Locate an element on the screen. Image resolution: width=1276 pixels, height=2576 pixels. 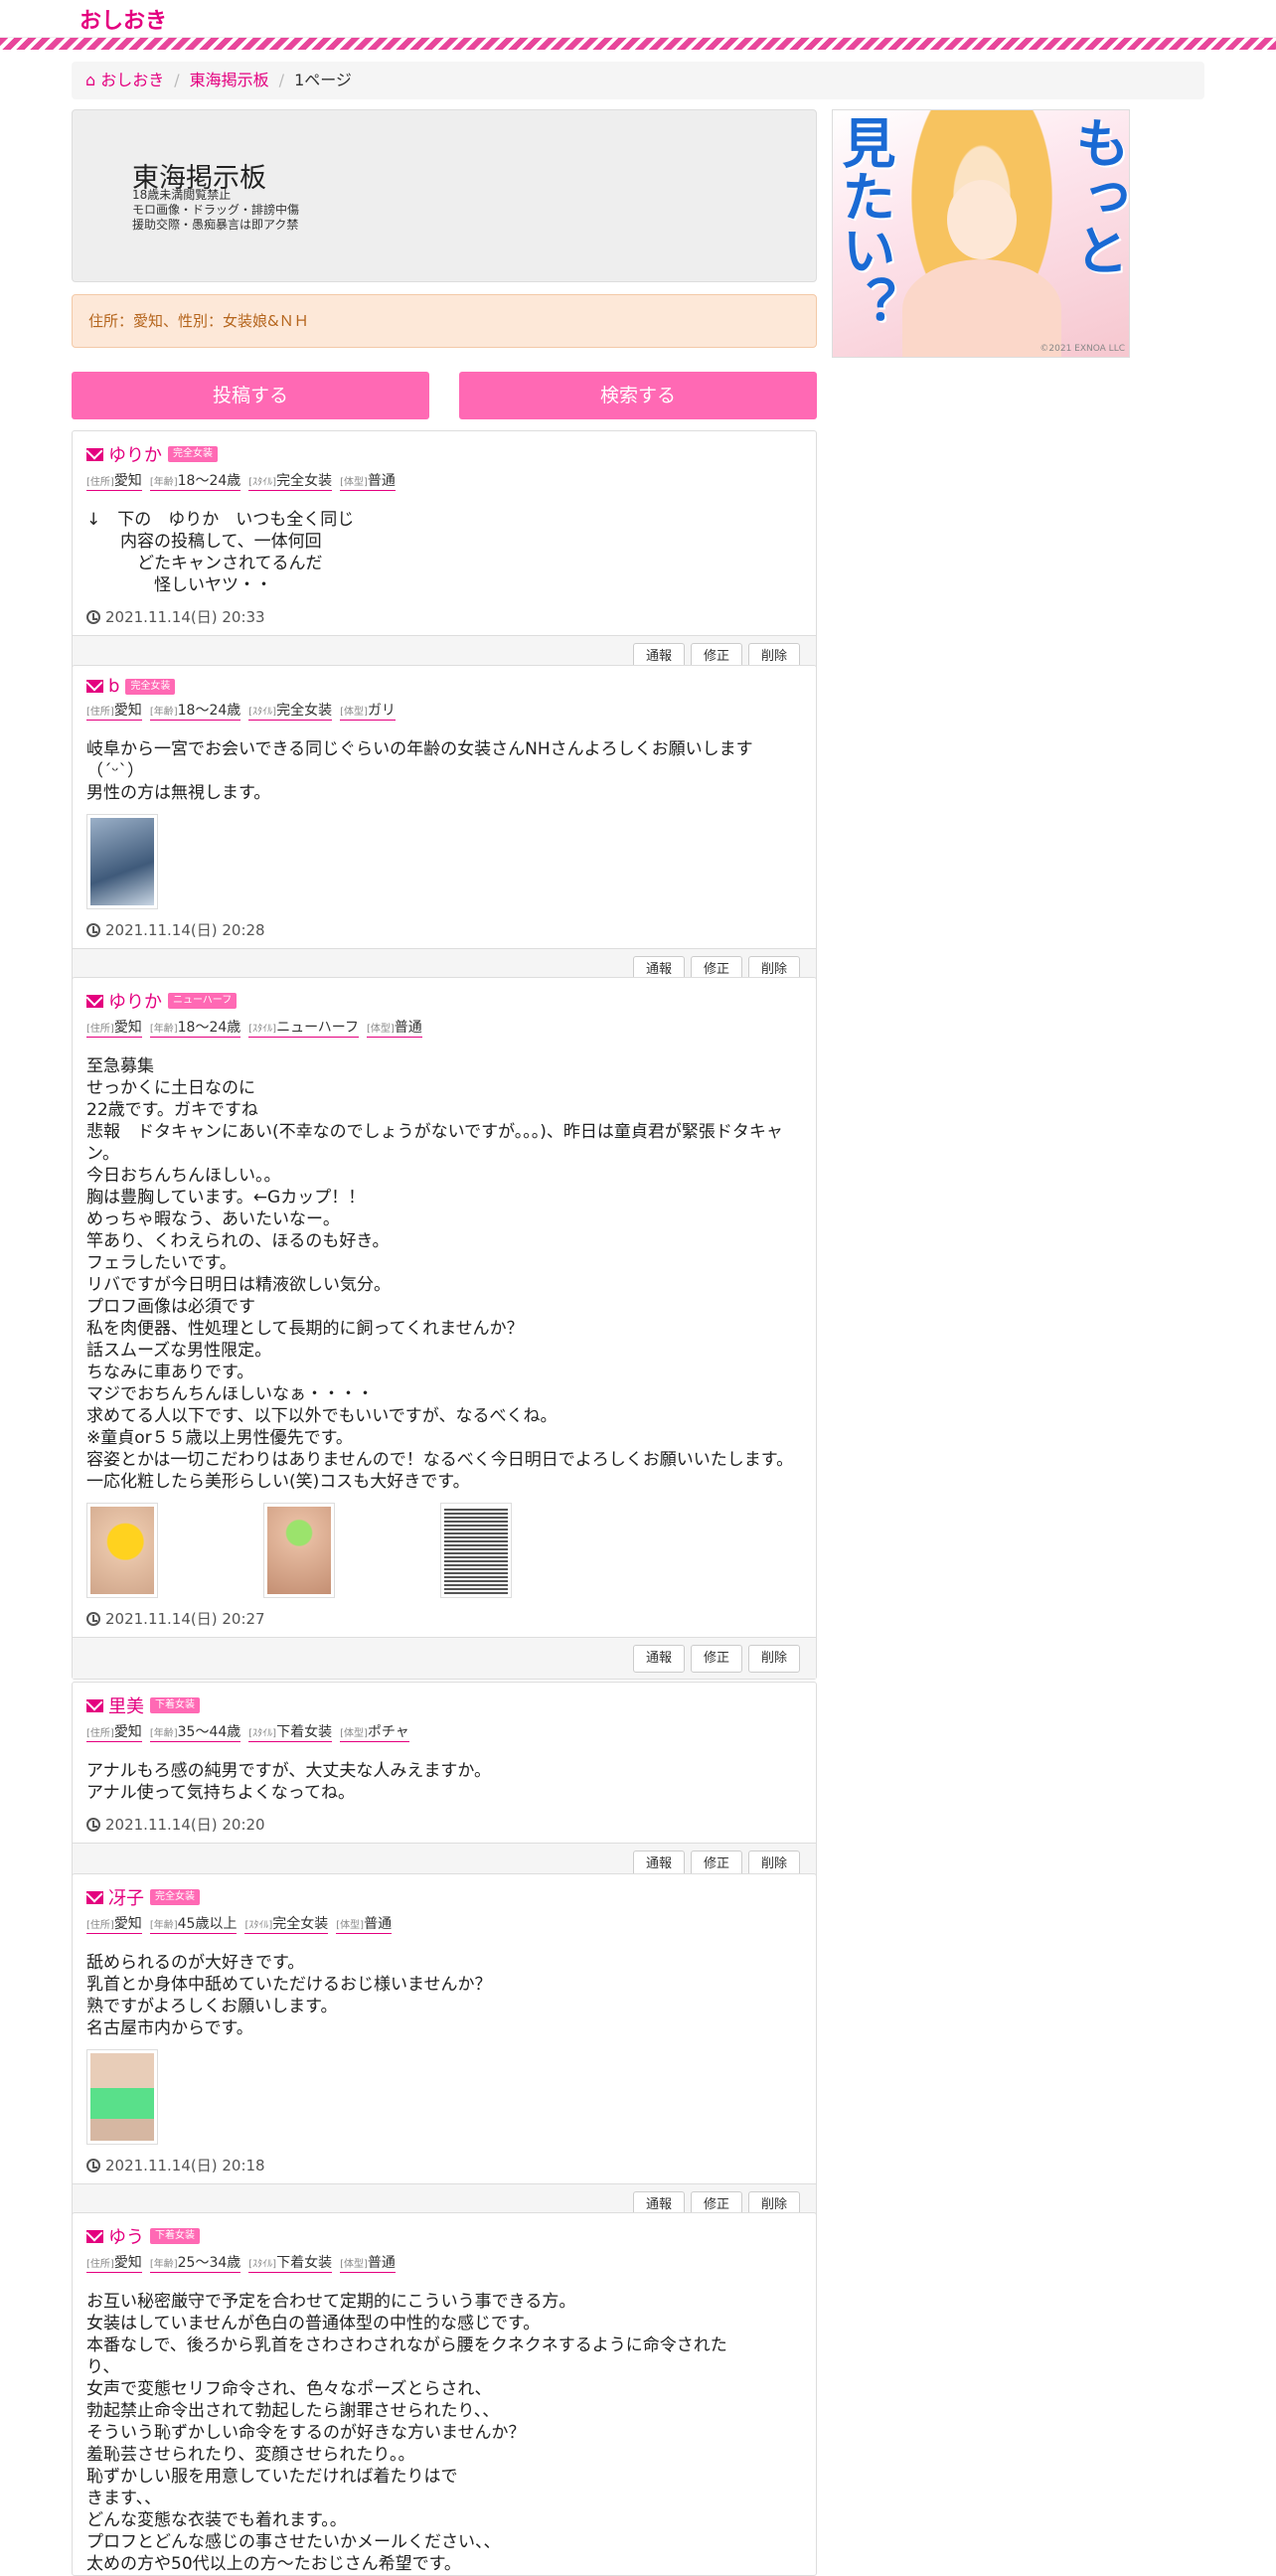
post-author: ゆりか 完全女装 is located at coordinates (444, 454).